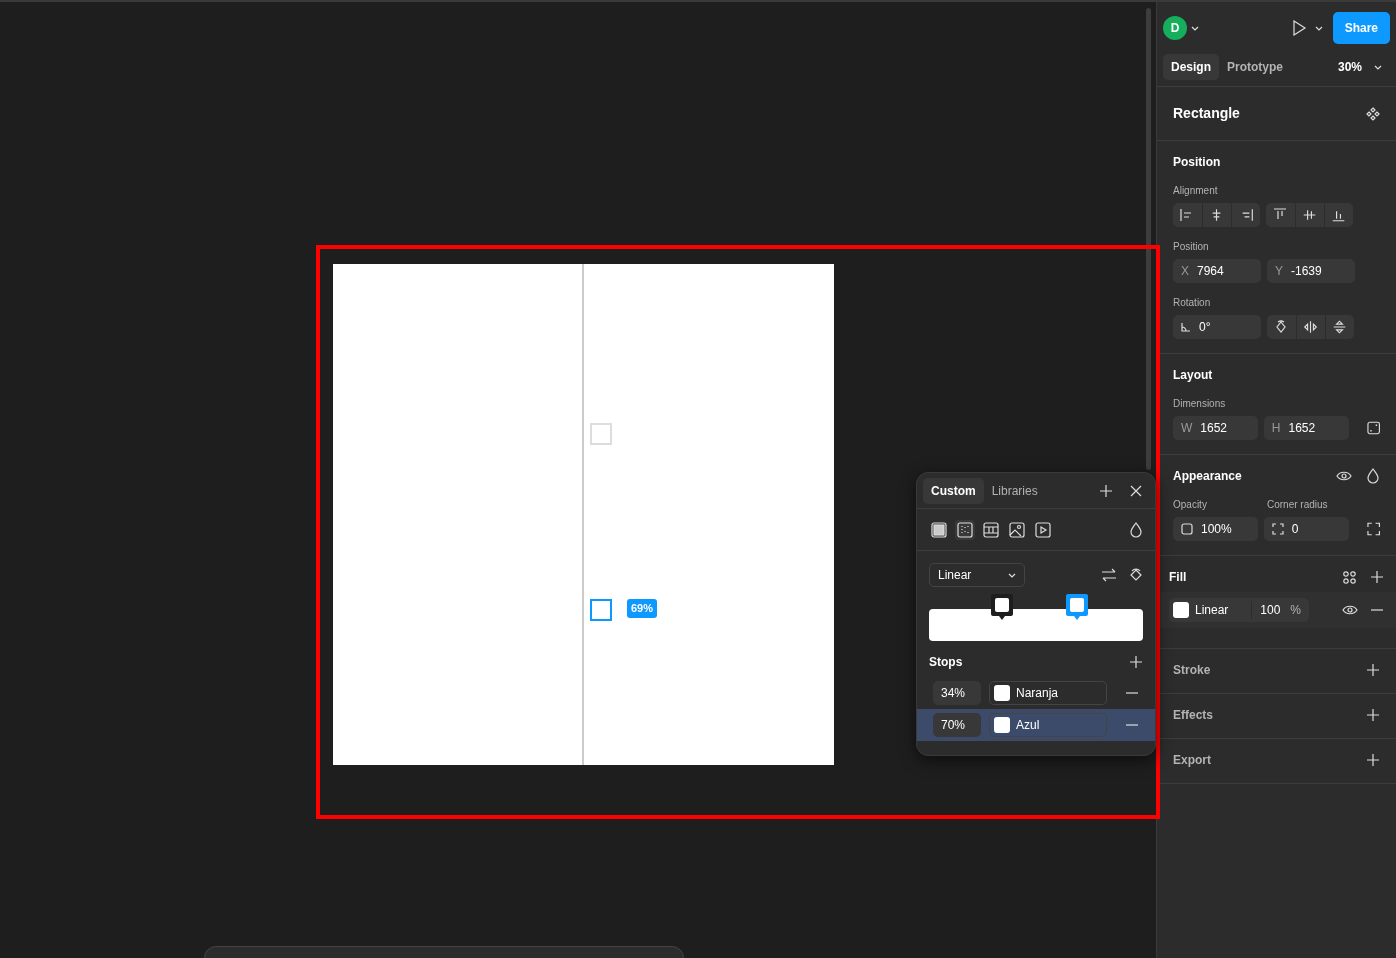 The height and width of the screenshot is (958, 1396). Describe the element at coordinates (957, 725) in the screenshot. I see `stop-position-input: 70%` at that location.